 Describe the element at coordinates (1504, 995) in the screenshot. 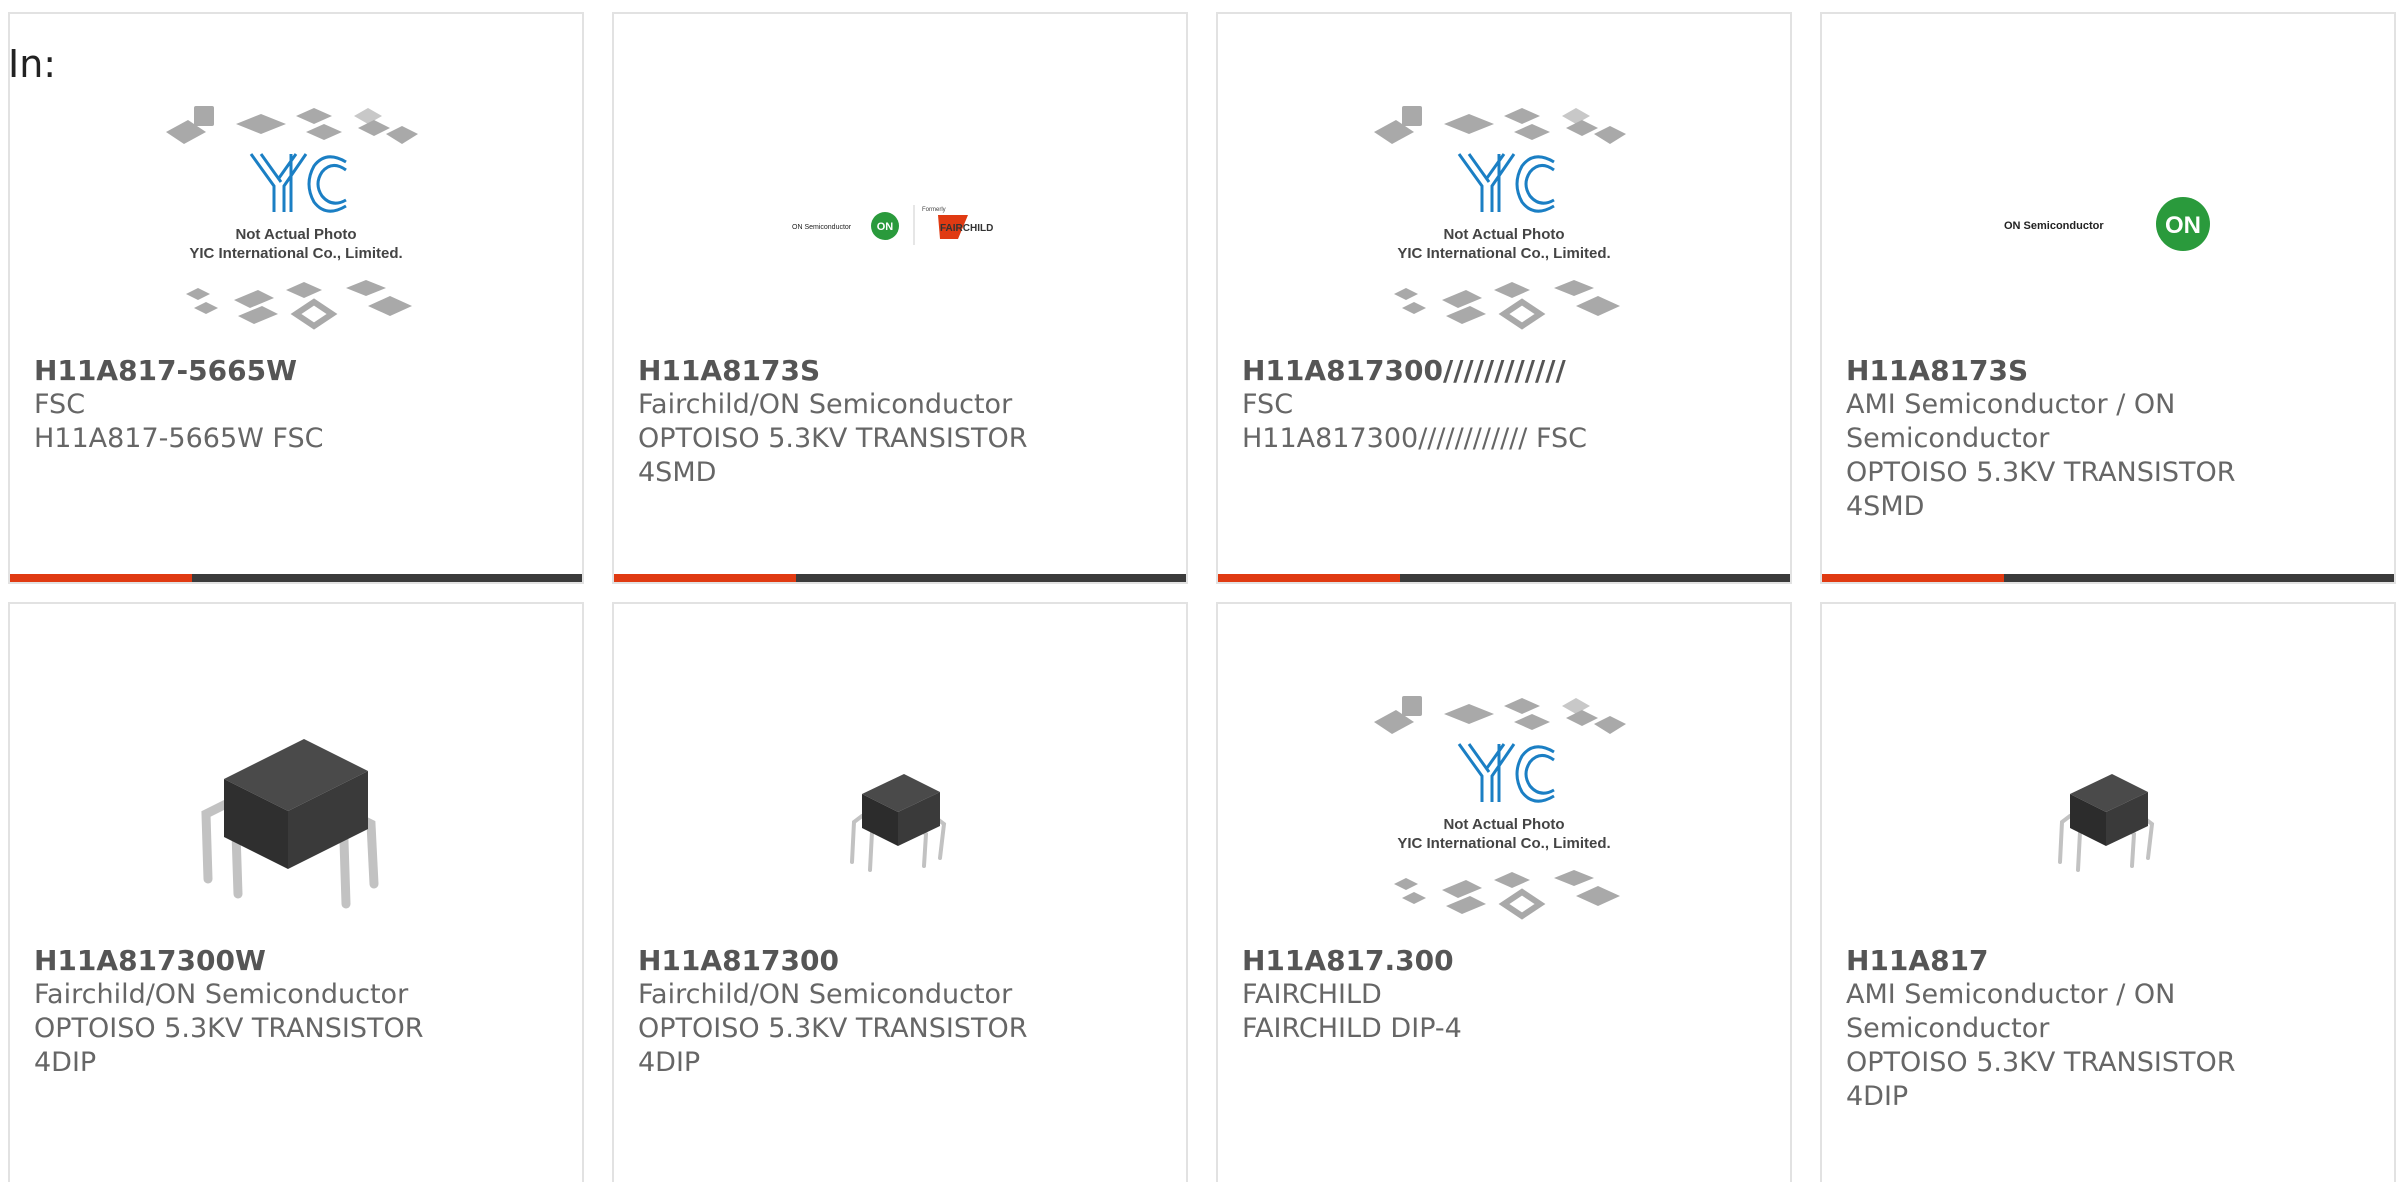

I see `product-info: H11A817.300 FAIRCHILD FAIRCHILD DIP-4` at that location.